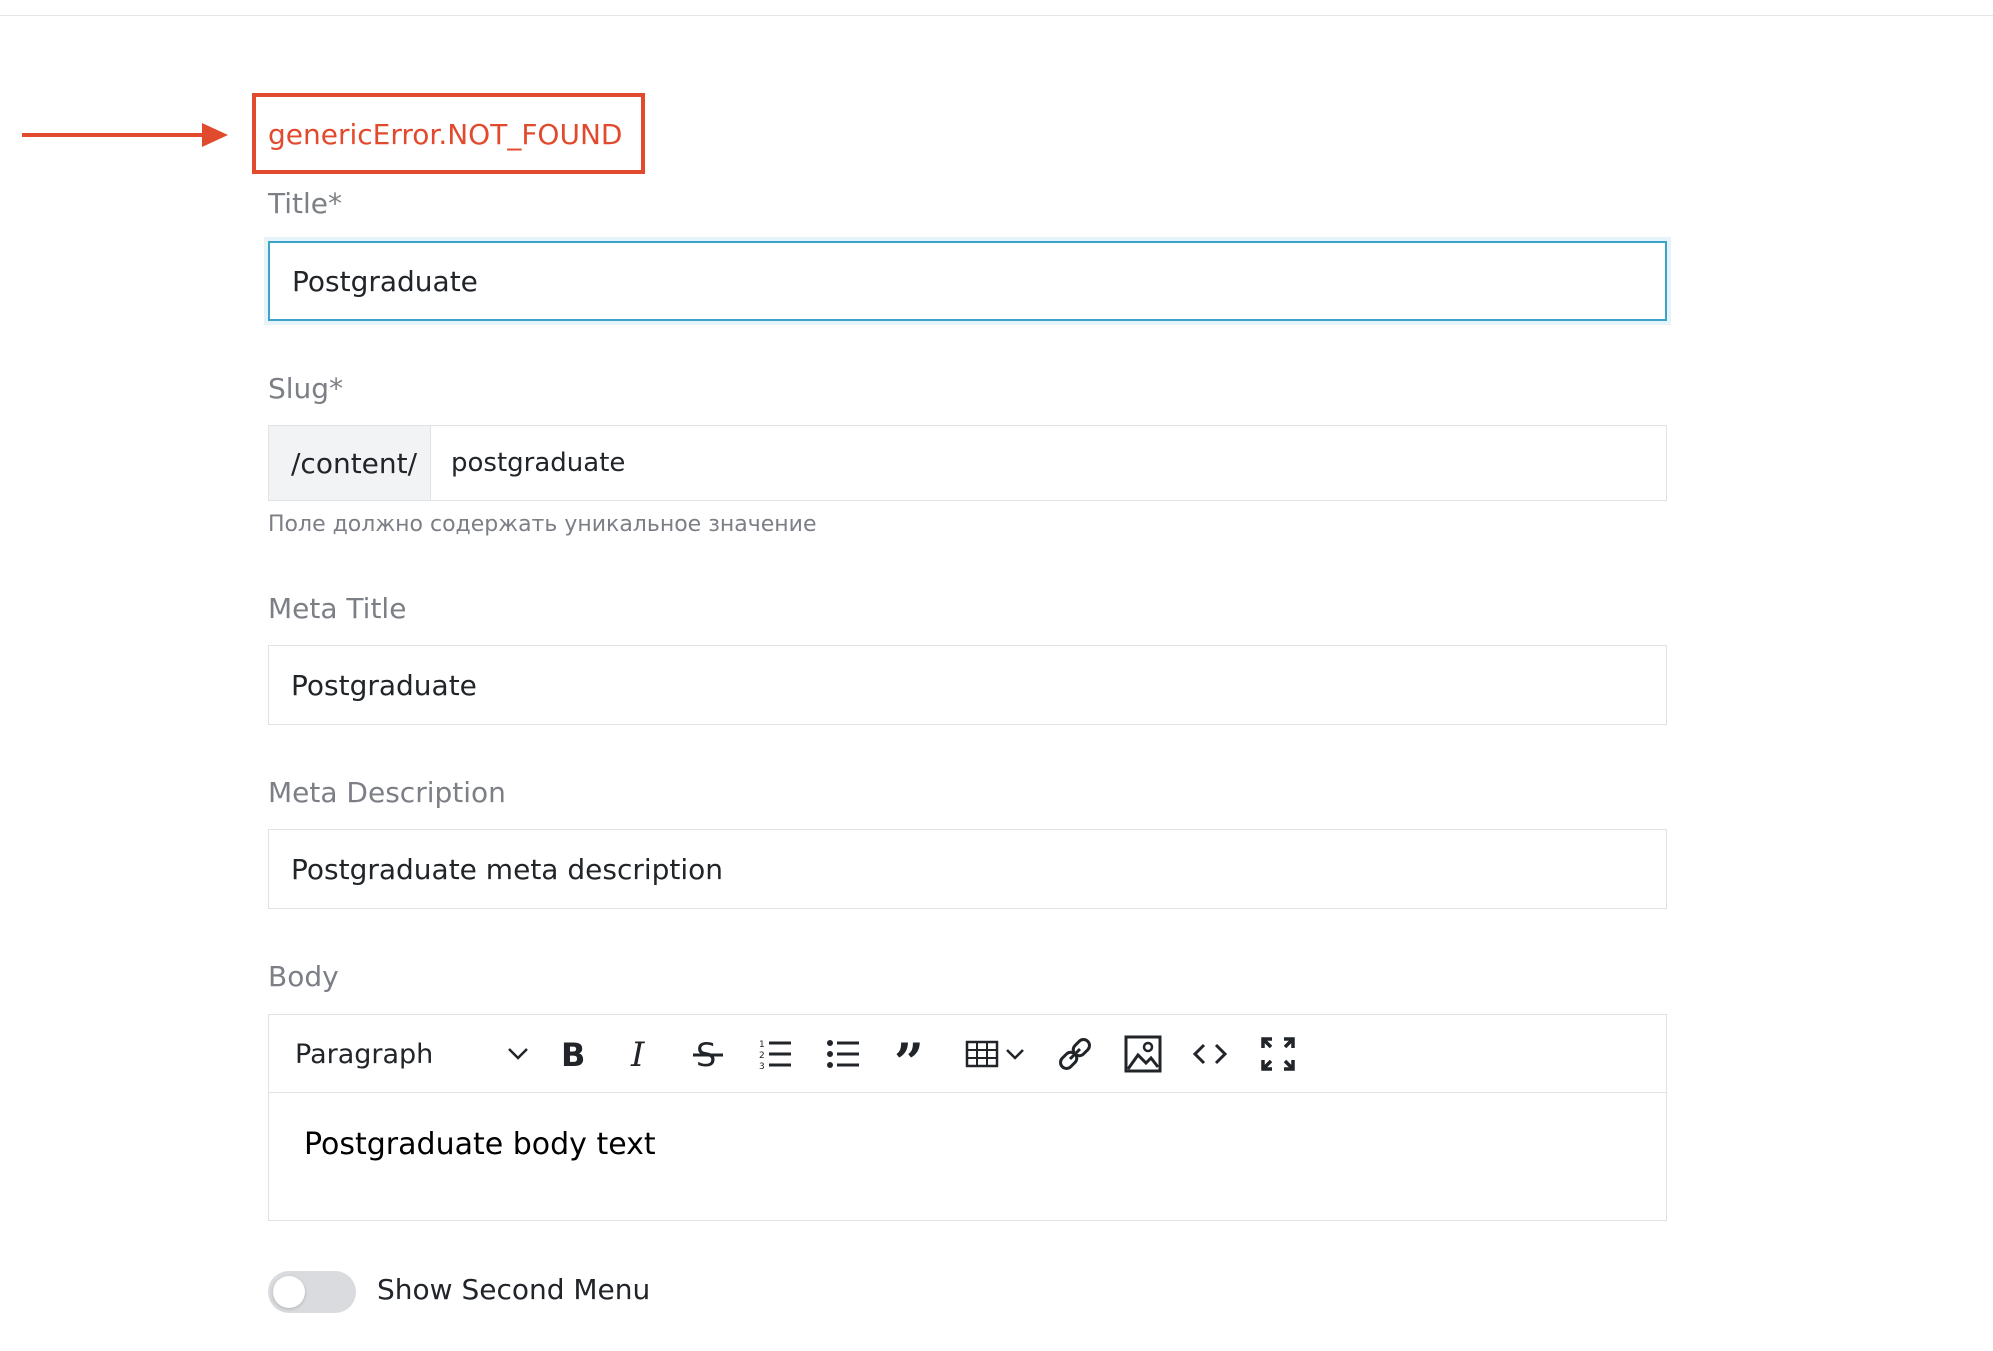 The image size is (1993, 1351). I want to click on table-icon, so click(982, 1054).